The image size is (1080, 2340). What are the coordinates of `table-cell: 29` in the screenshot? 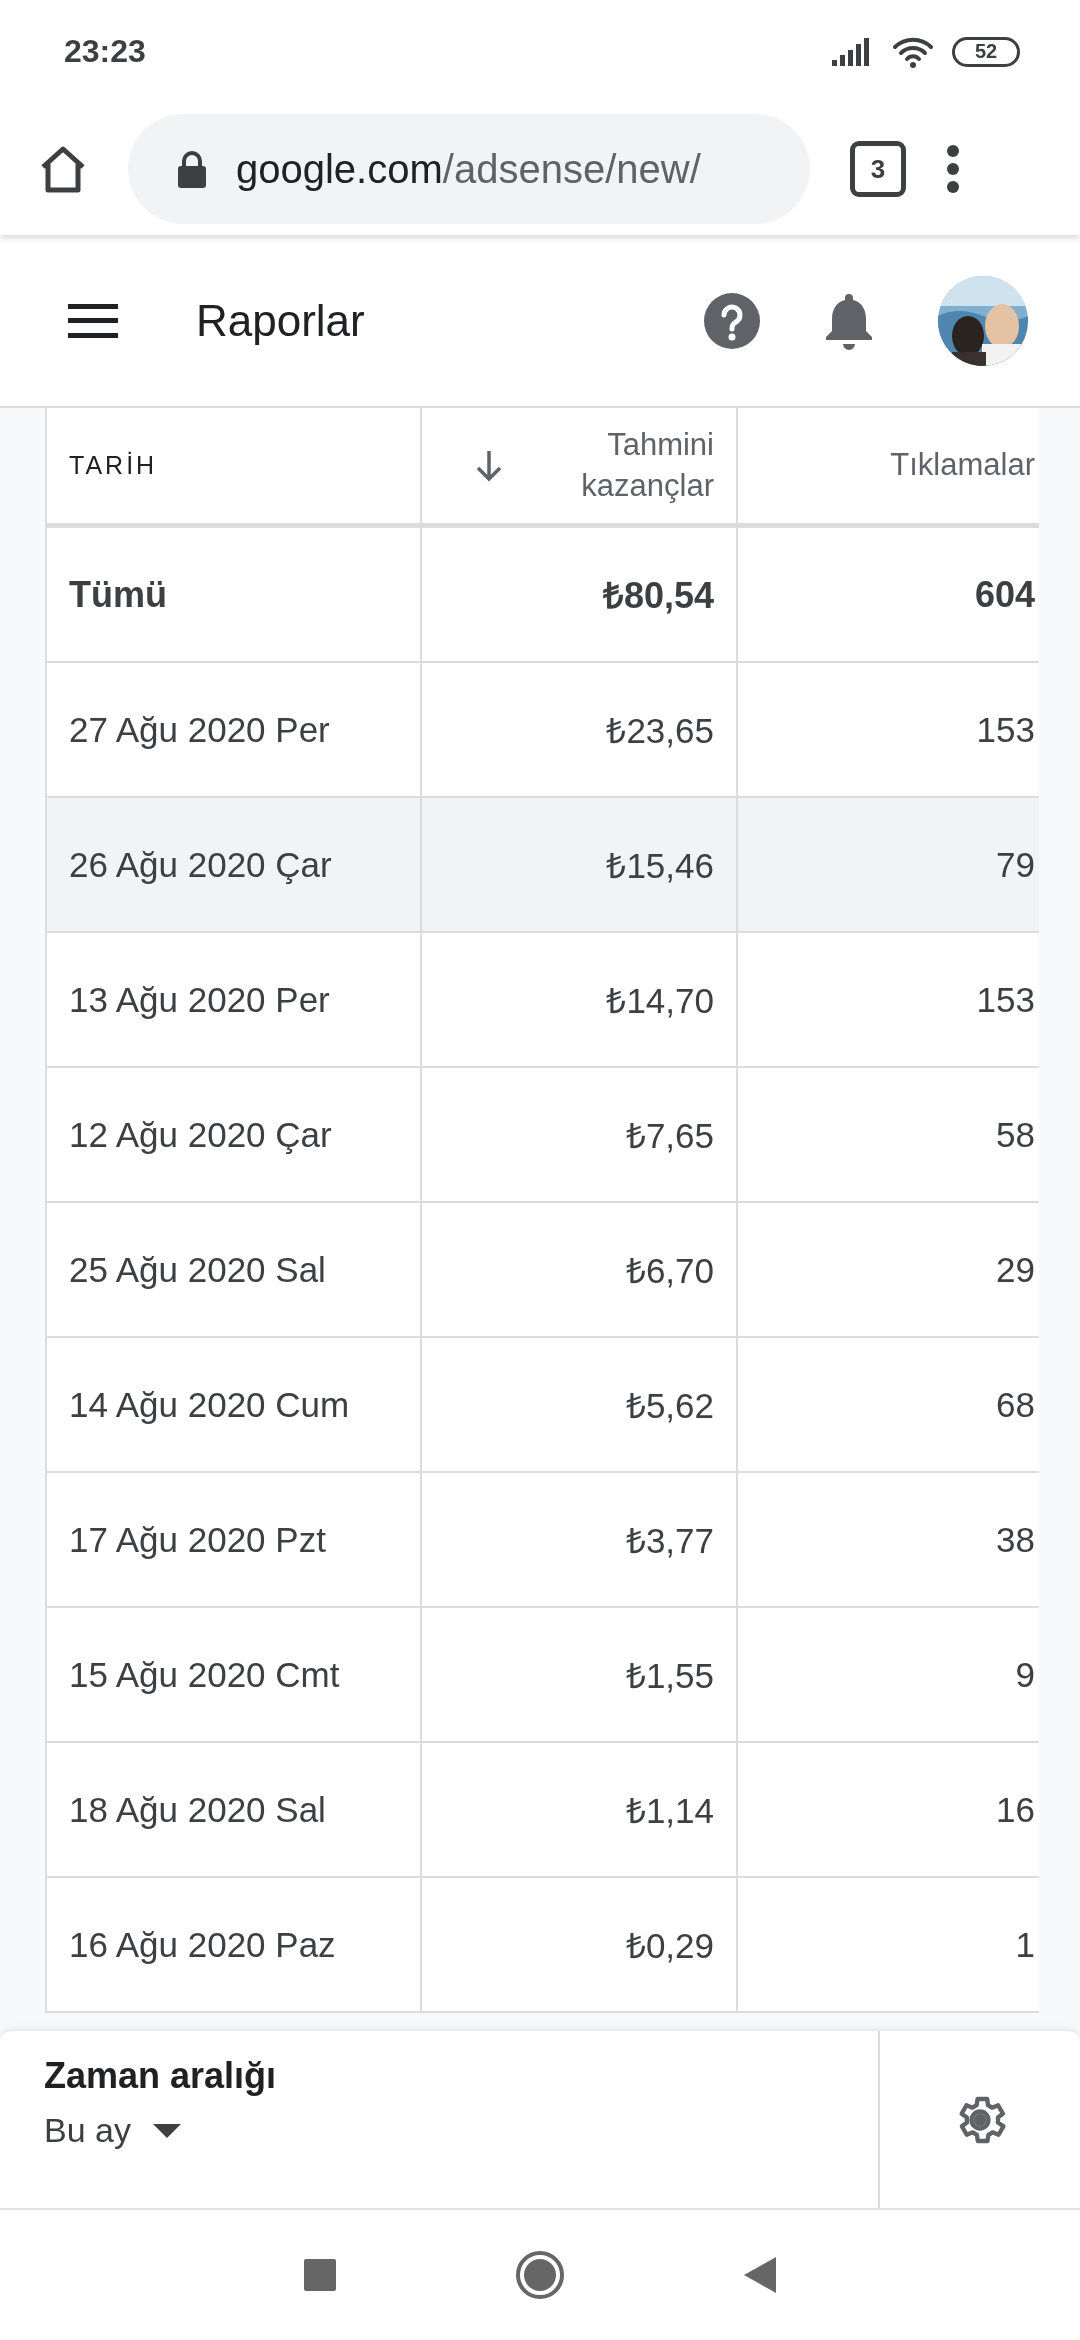 It's located at (1015, 1269).